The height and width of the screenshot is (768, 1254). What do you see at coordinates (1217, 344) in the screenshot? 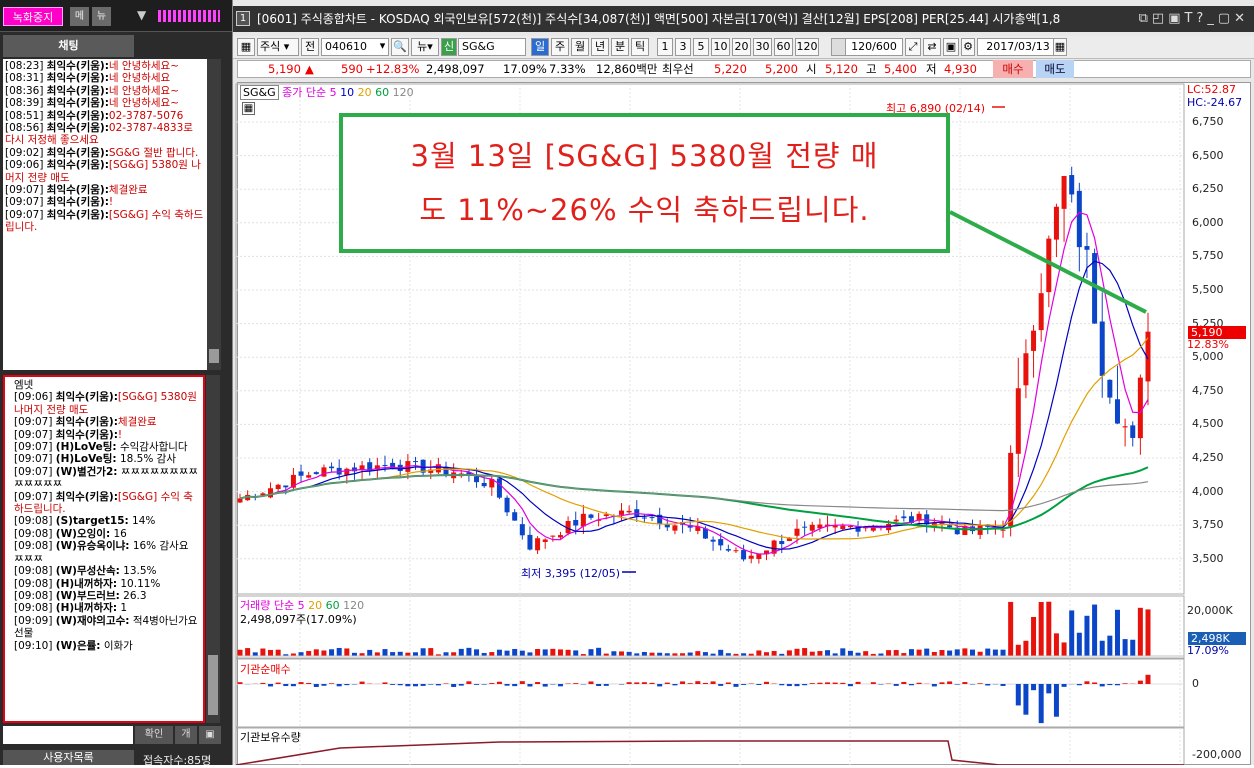
I see `current-pct-label: 12.83%` at bounding box center [1217, 344].